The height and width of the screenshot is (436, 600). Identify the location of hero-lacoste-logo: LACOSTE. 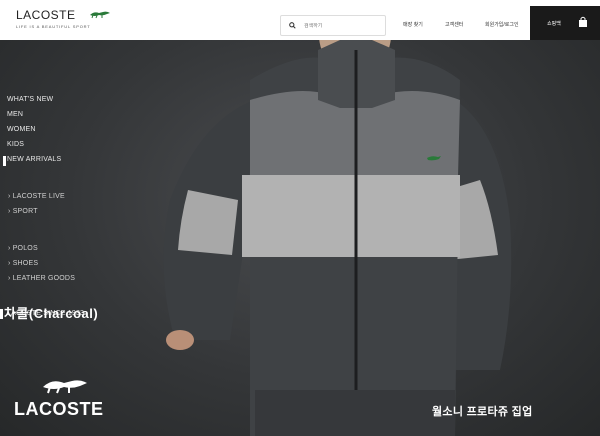
(69, 399).